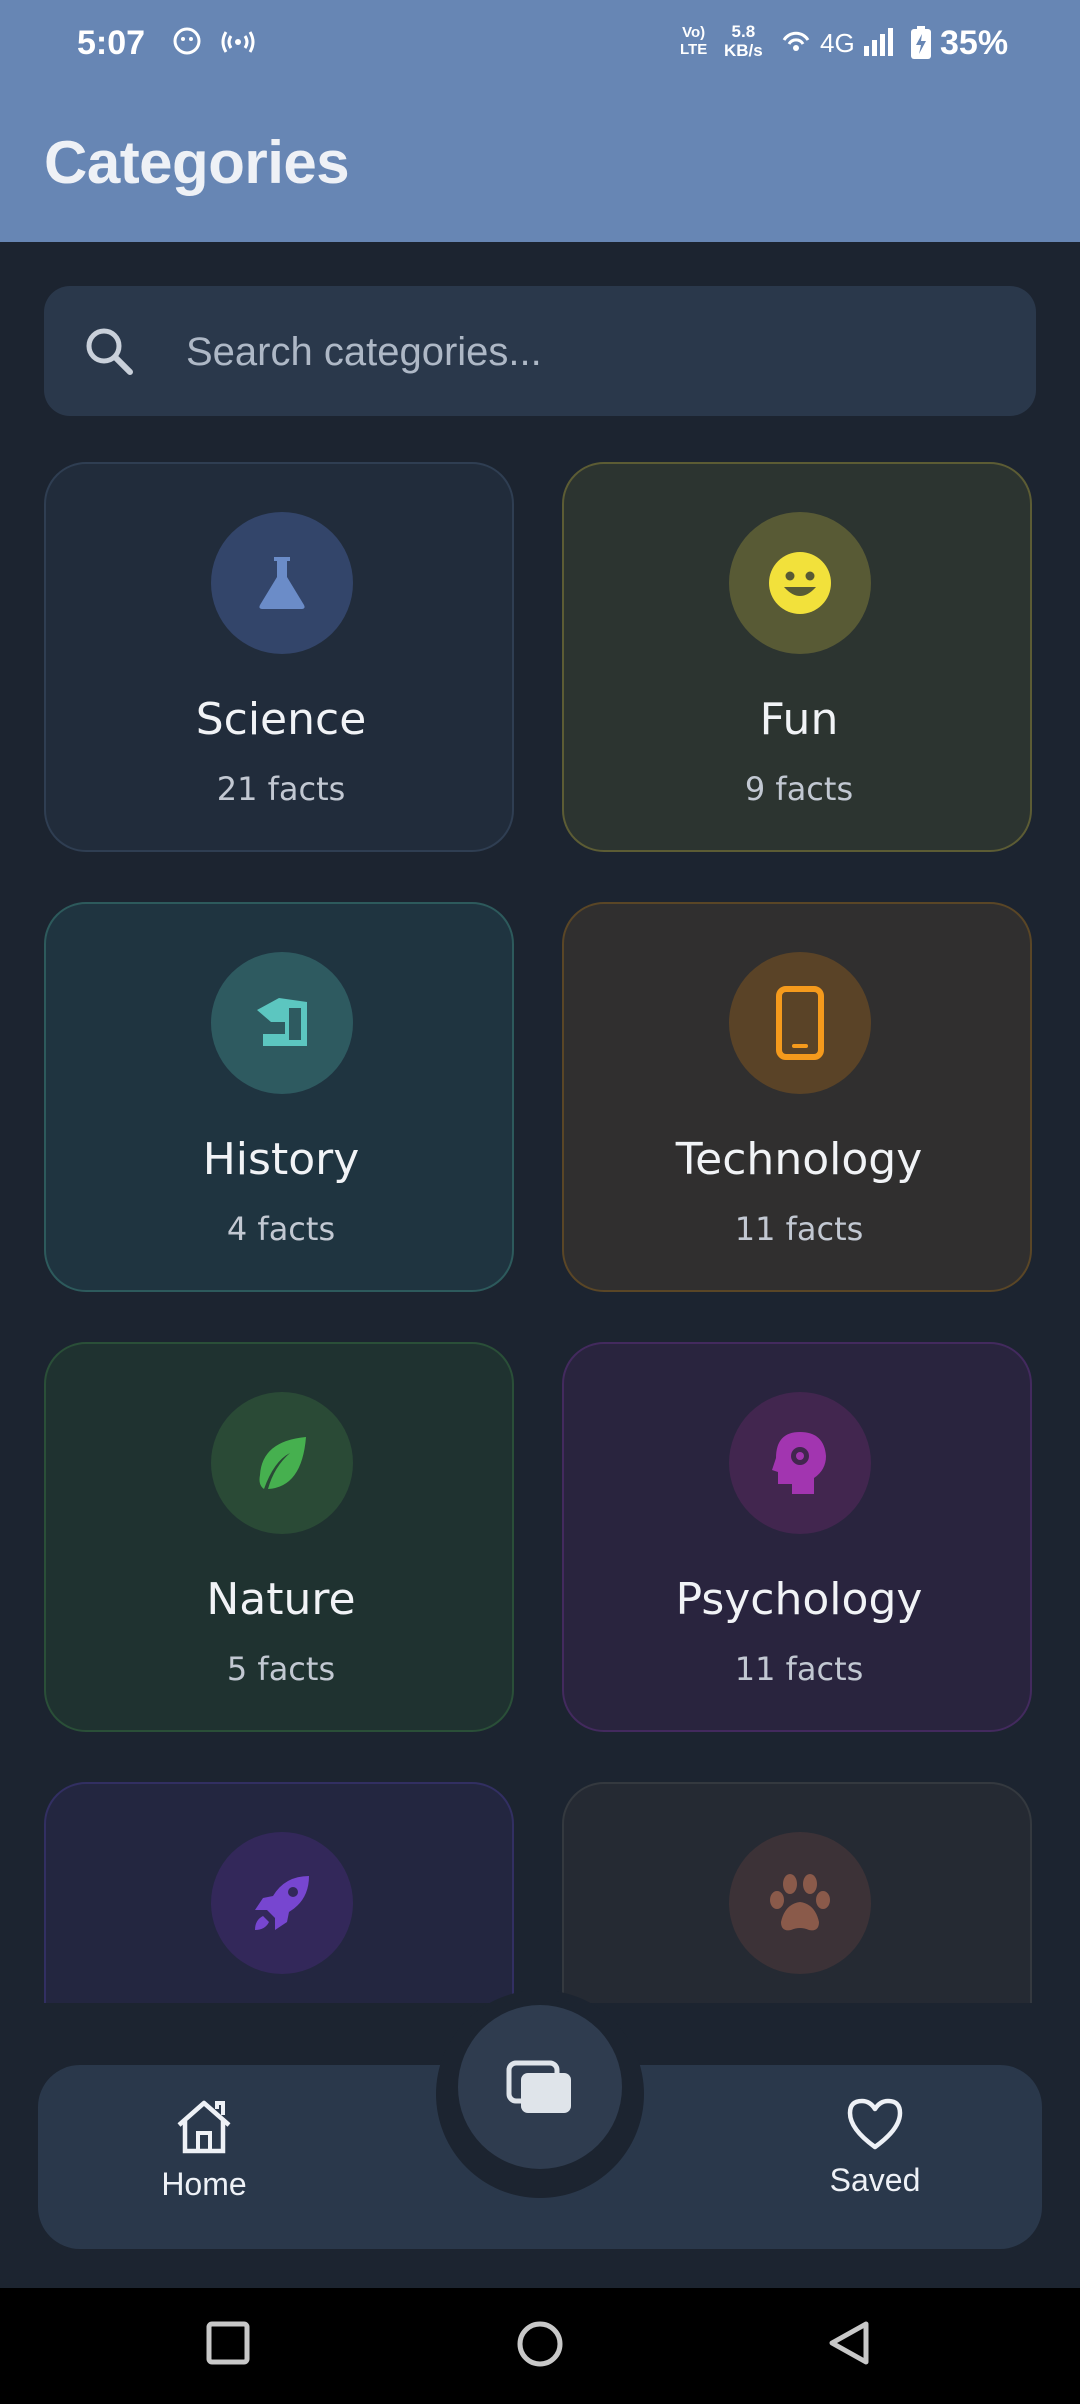 This screenshot has height=2404, width=1080. I want to click on status-time: 5:07, so click(111, 43).